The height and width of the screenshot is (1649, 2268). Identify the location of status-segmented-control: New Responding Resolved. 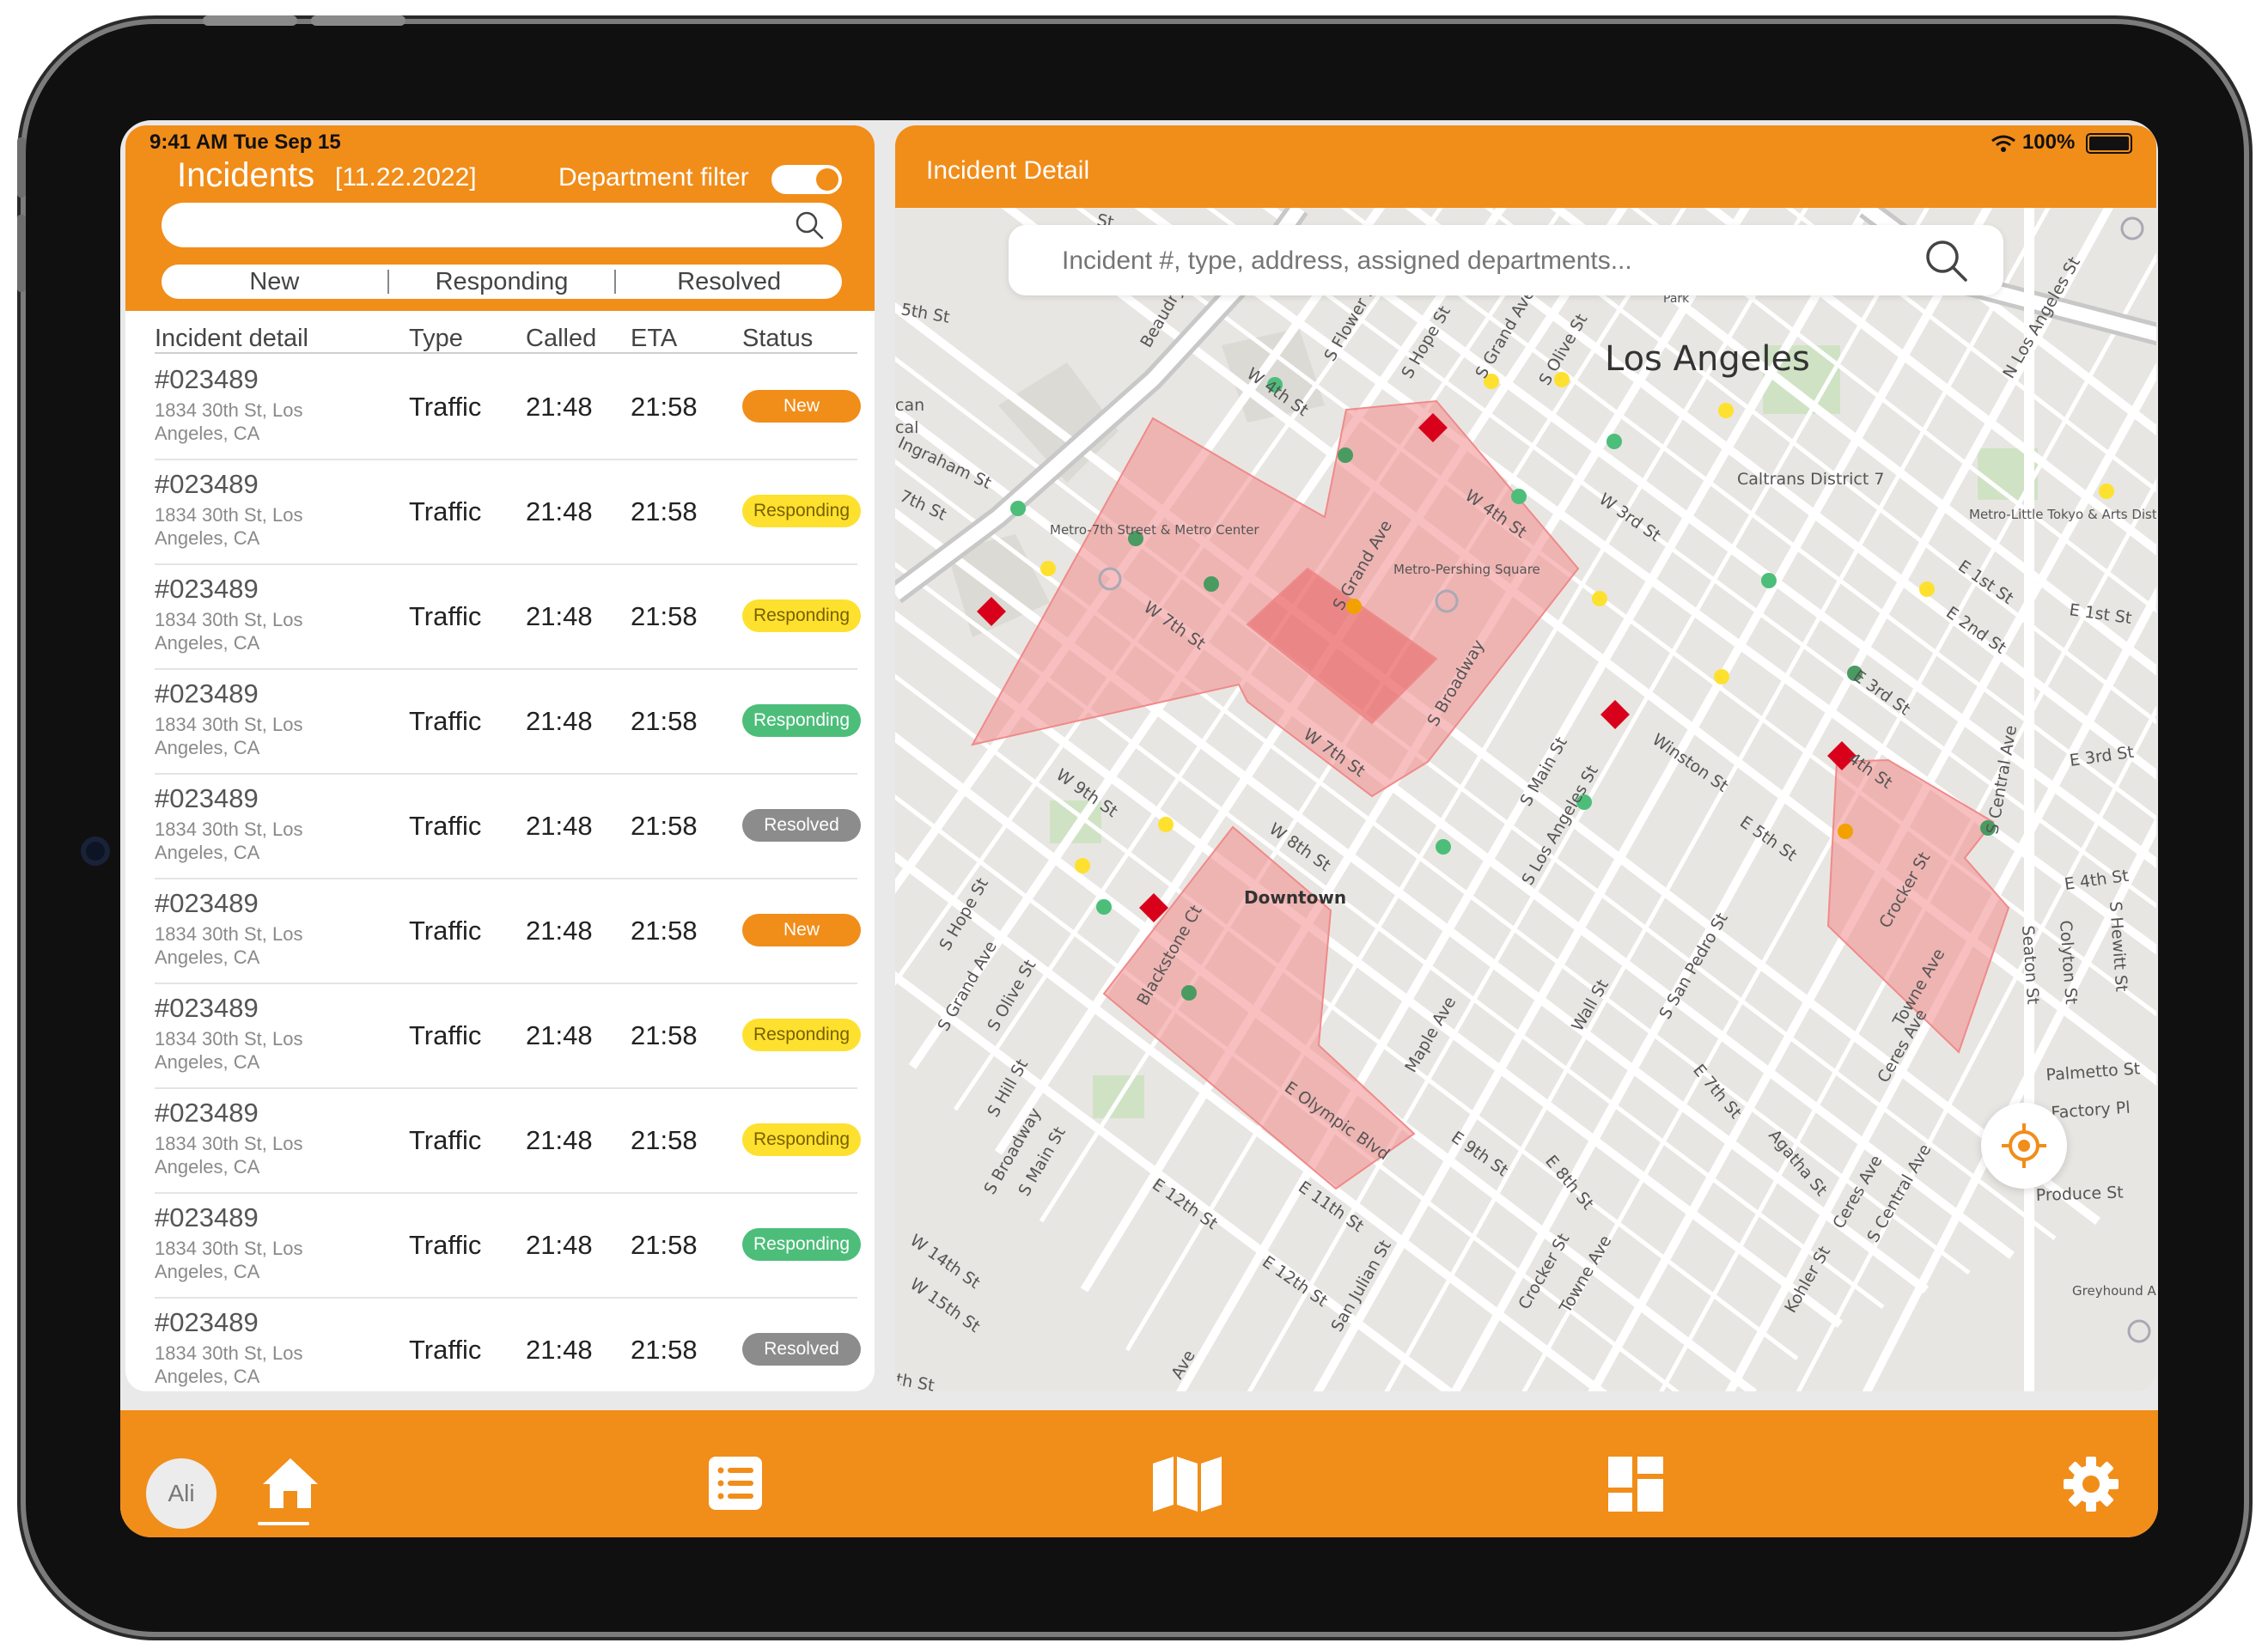
(502, 282).